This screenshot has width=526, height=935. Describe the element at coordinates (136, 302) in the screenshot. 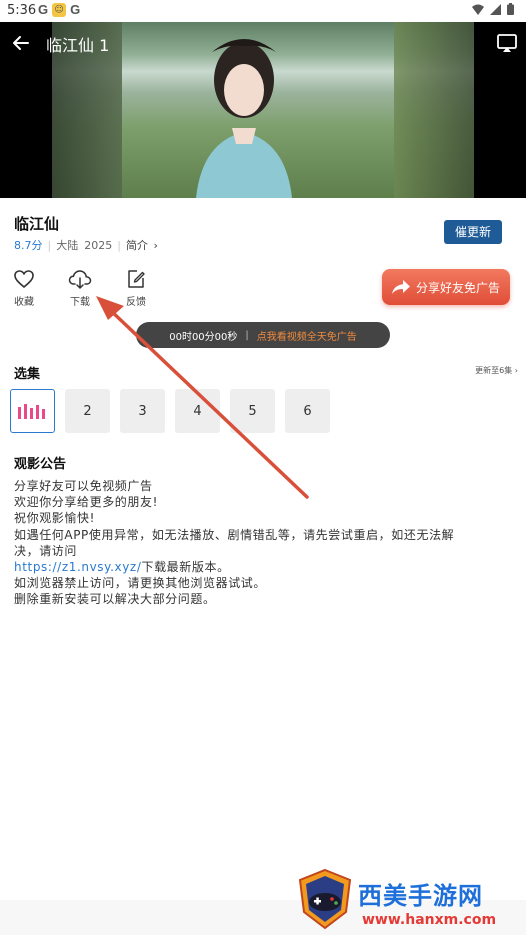

I see `feedback-label: 反馈` at that location.